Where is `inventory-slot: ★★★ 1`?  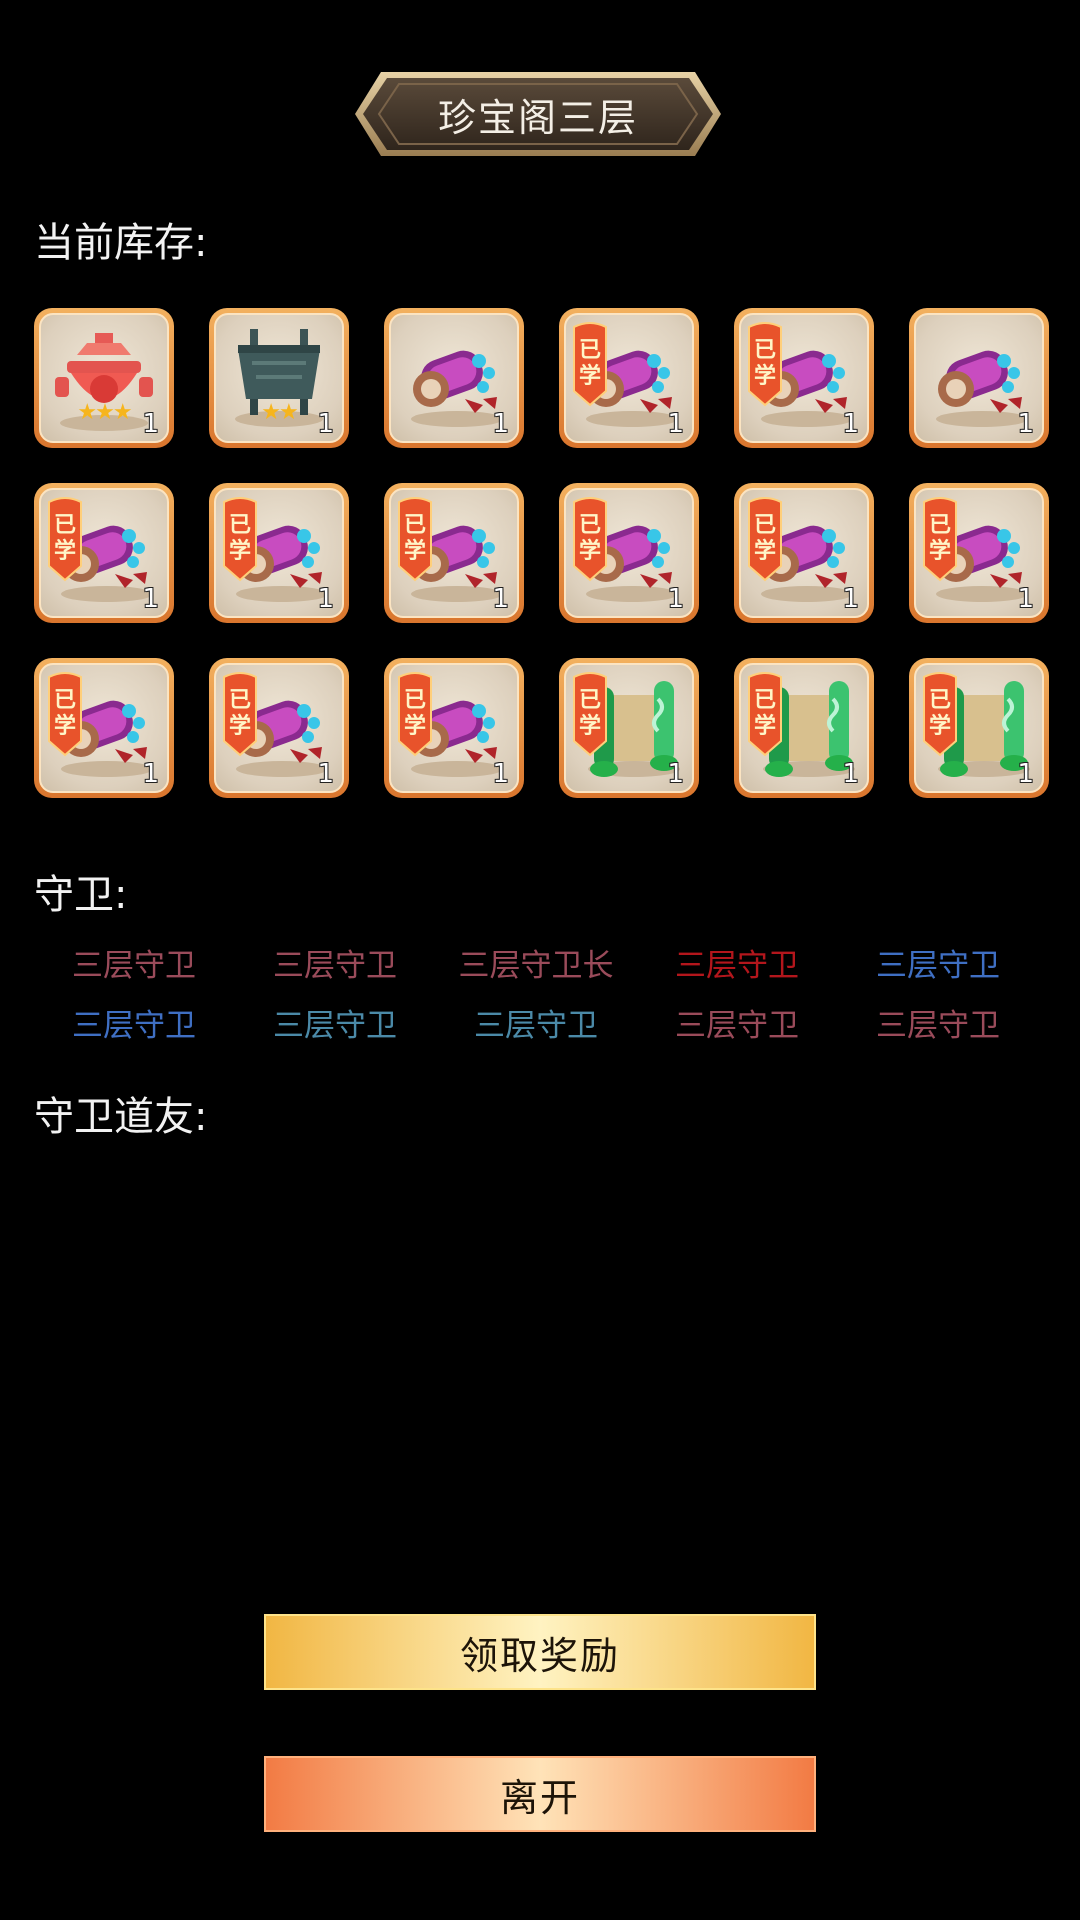 inventory-slot: ★★★ 1 is located at coordinates (104, 378).